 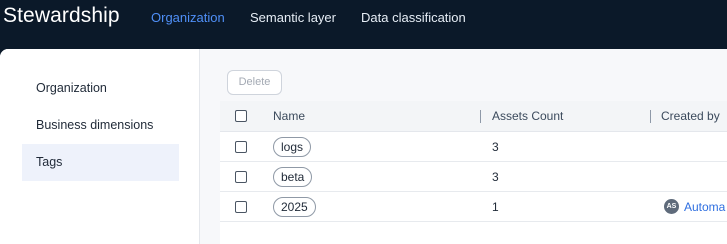 What do you see at coordinates (690, 116) in the screenshot?
I see `column-header-created-by: Created by` at bounding box center [690, 116].